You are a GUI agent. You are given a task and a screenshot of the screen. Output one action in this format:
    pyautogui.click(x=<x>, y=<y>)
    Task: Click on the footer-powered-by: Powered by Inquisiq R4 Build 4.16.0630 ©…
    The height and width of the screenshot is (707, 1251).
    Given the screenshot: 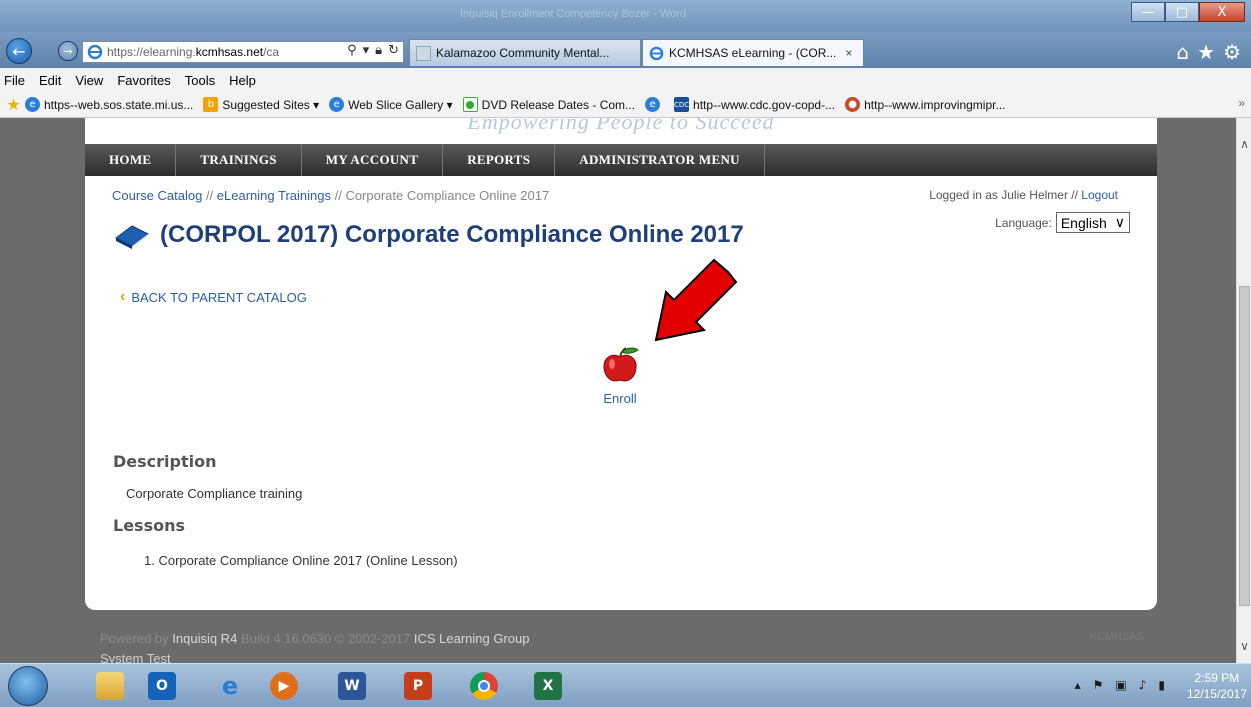 What is the action you would take?
    pyautogui.click(x=315, y=638)
    